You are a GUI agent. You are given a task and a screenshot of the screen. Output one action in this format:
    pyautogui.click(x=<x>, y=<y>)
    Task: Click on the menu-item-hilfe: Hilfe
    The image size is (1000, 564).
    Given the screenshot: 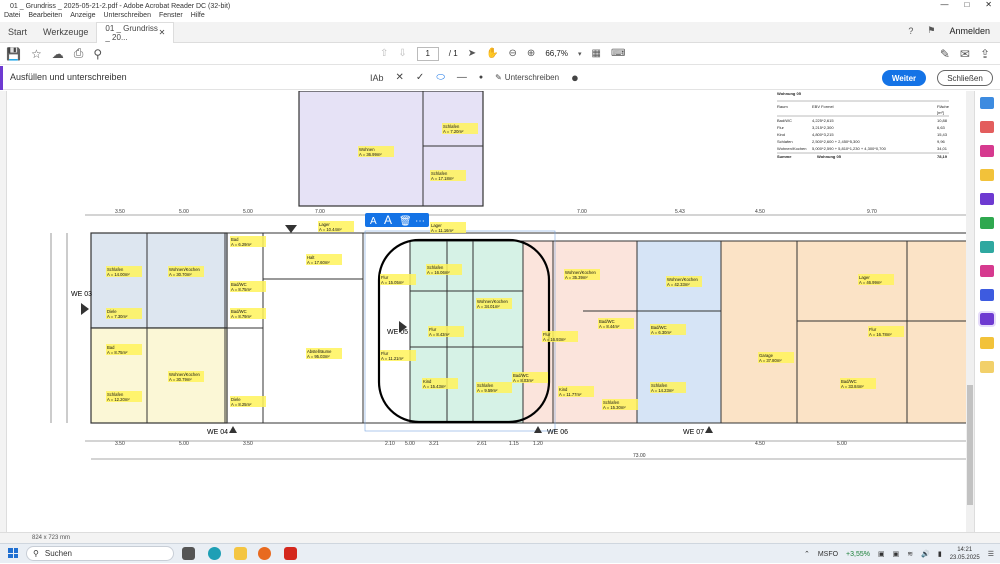 What is the action you would take?
    pyautogui.click(x=198, y=17)
    